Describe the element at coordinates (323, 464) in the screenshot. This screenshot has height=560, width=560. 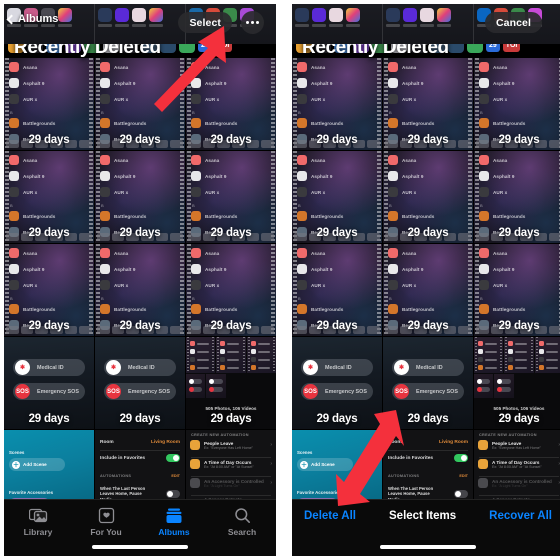
I see `add-scene-label: Add Scene` at that location.